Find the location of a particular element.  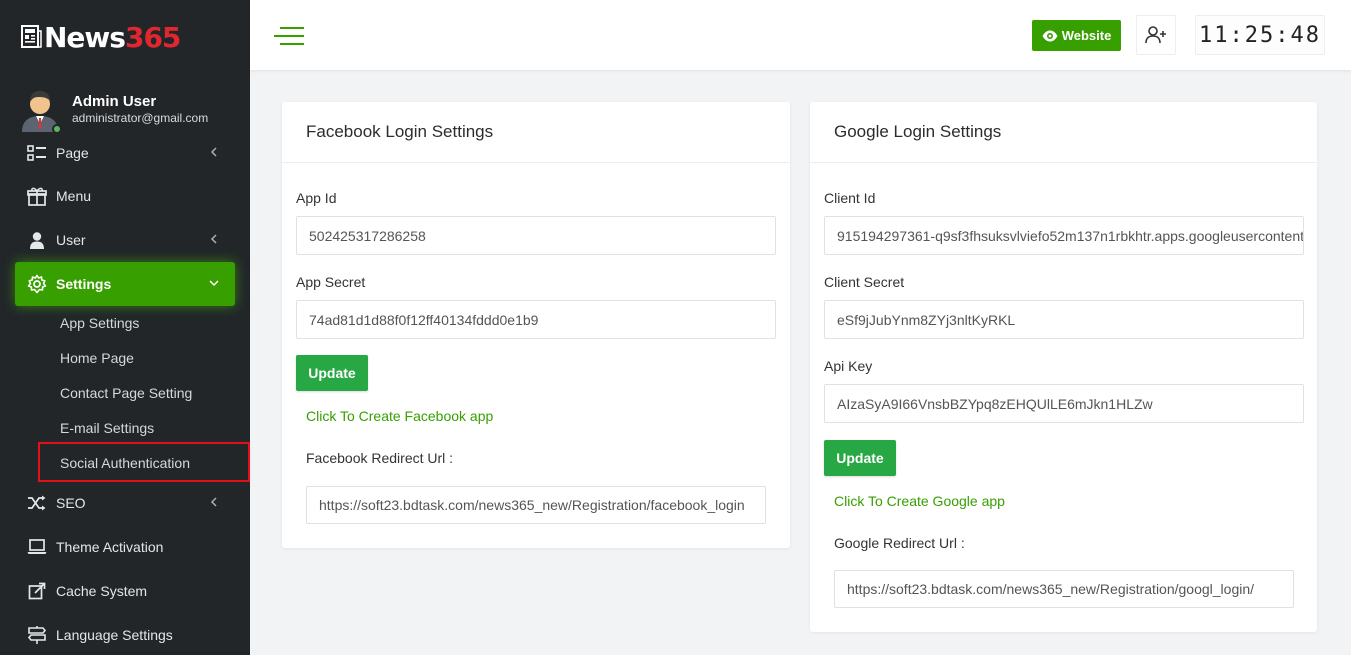

sidebar-item-theme-activation: Theme Activation is located at coordinates (125, 547).